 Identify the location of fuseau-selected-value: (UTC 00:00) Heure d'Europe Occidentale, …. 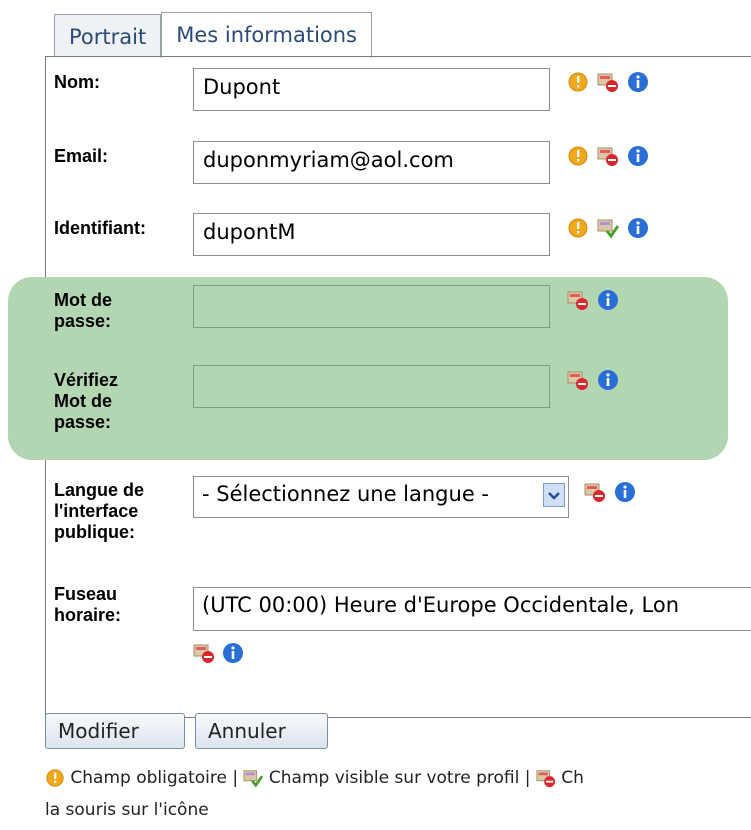
(441, 605).